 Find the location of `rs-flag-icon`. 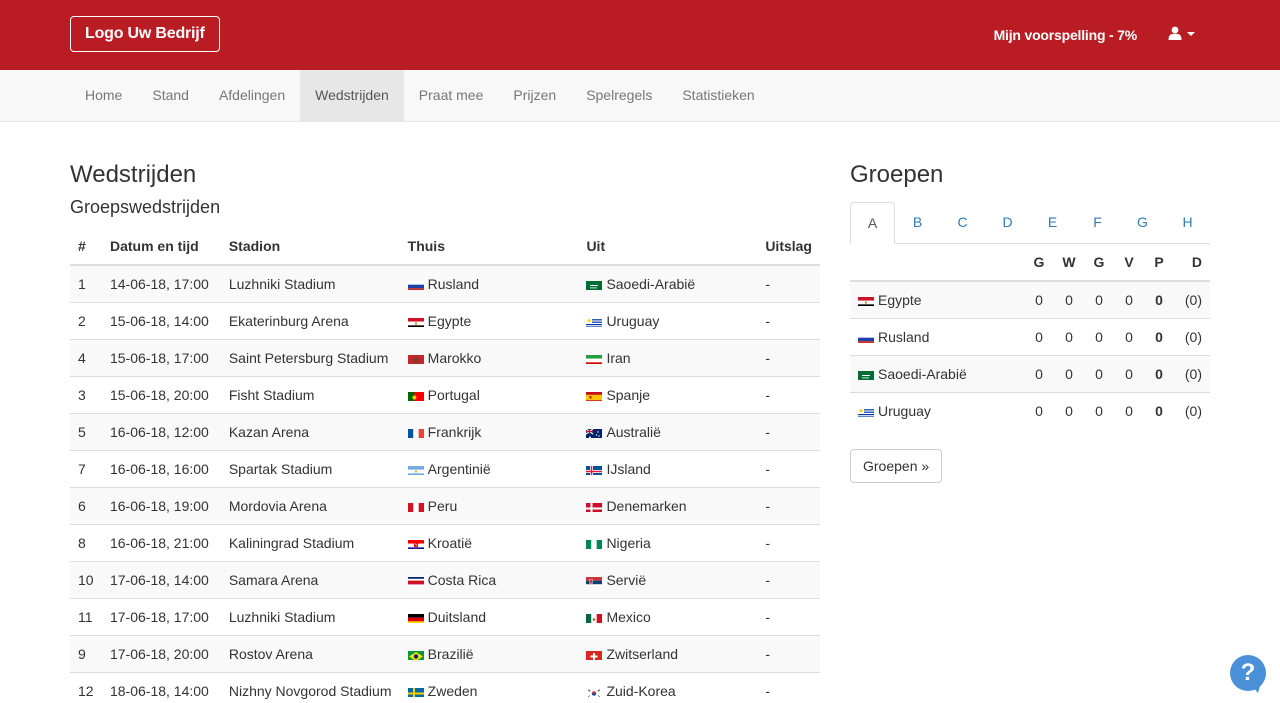

rs-flag-icon is located at coordinates (594, 580).